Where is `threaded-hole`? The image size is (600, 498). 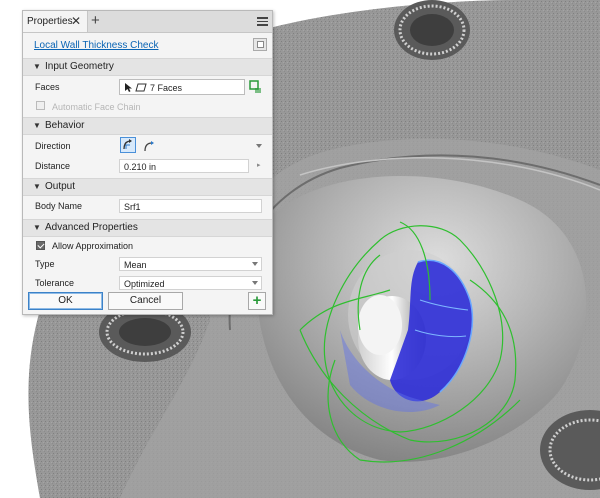 threaded-hole is located at coordinates (432, 30).